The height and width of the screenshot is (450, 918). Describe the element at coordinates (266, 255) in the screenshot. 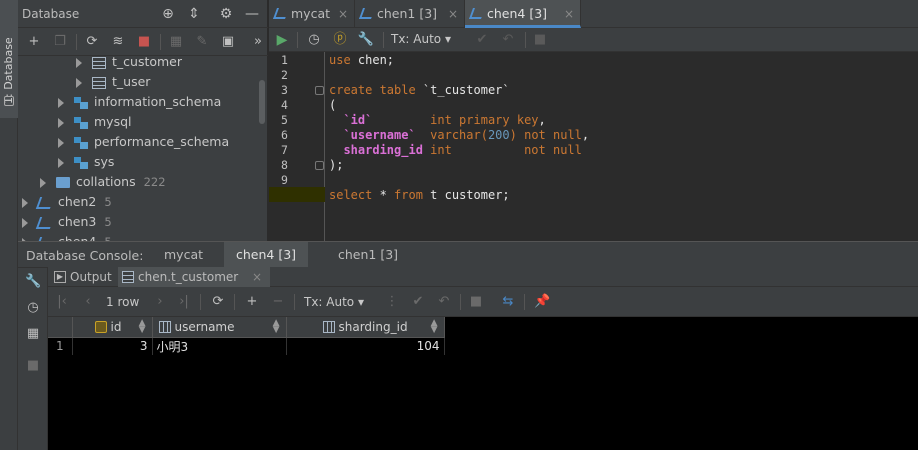

I see `console-tab-chen4: chen4 [3]` at that location.